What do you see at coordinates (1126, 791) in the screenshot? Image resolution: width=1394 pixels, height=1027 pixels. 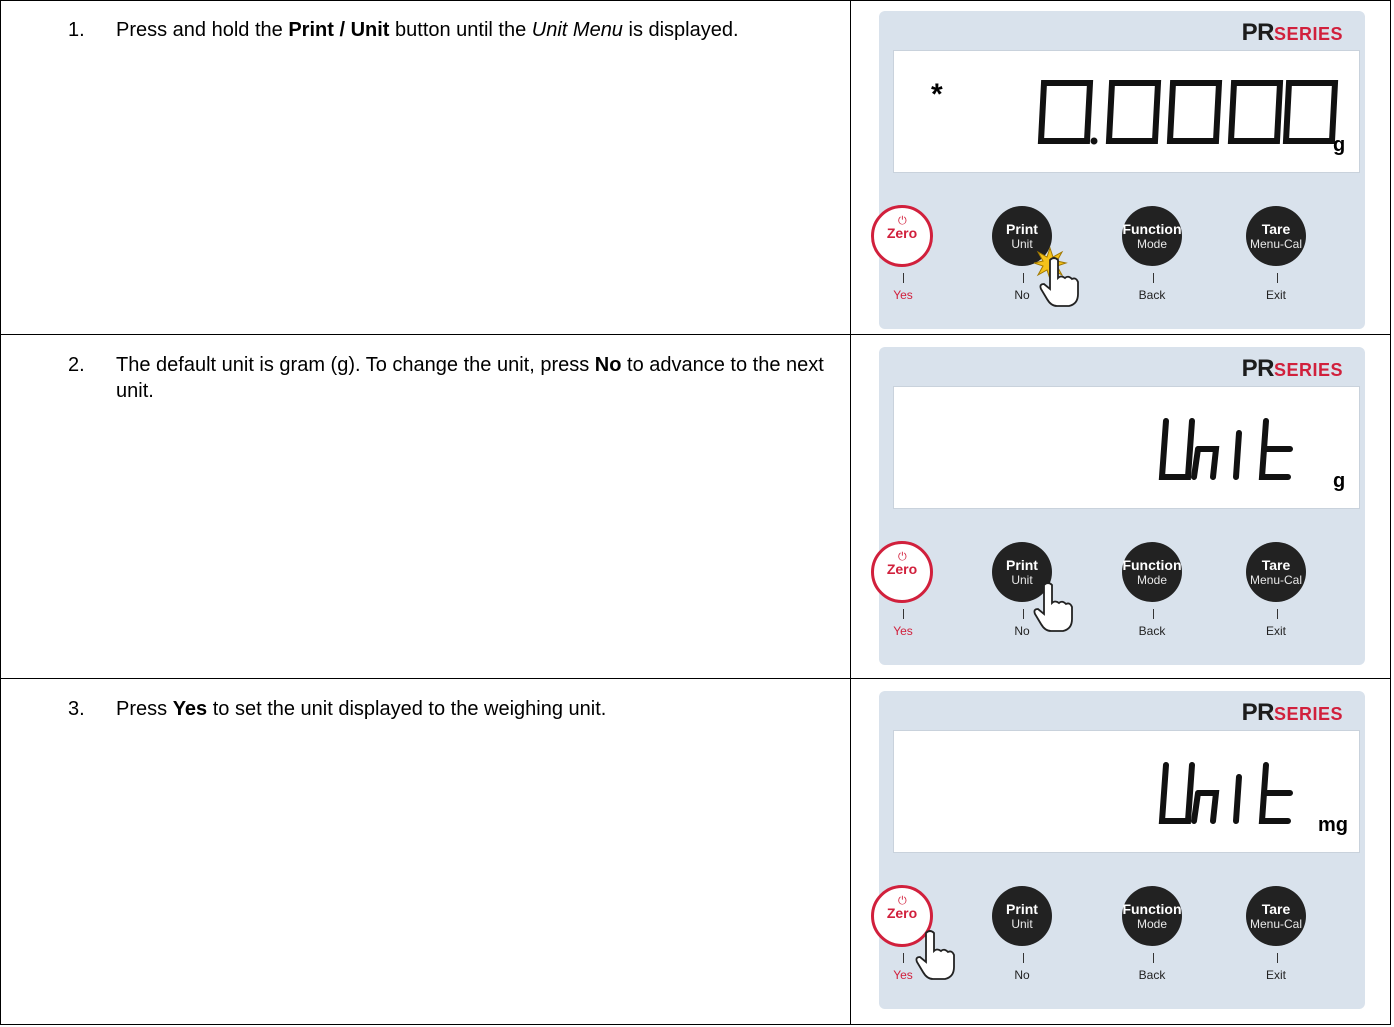 I see `lcd-display: mg` at bounding box center [1126, 791].